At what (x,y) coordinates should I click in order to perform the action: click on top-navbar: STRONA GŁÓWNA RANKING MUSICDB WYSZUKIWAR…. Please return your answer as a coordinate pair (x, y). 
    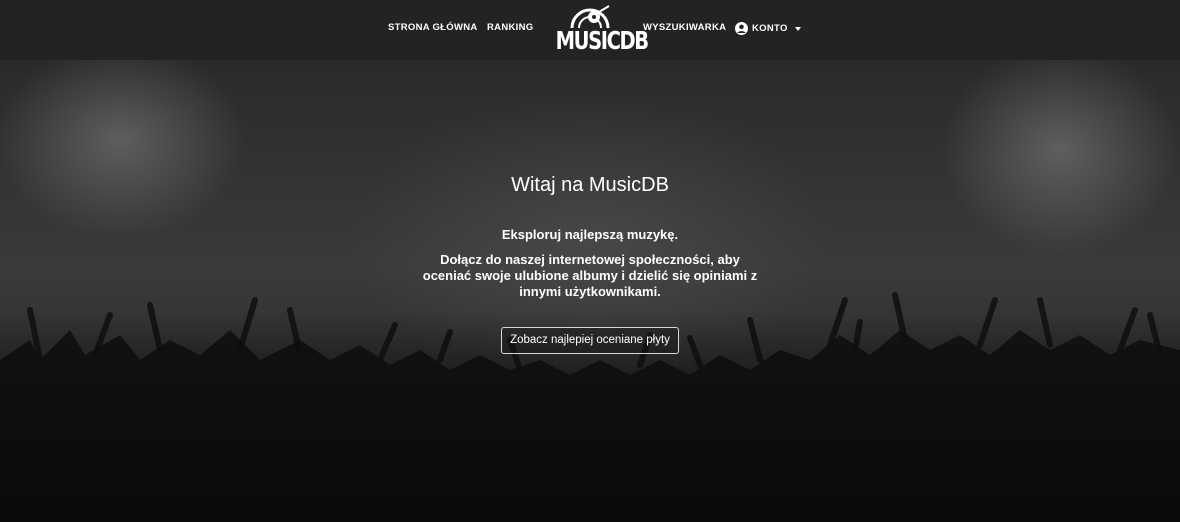
    Looking at the image, I should click on (590, 30).